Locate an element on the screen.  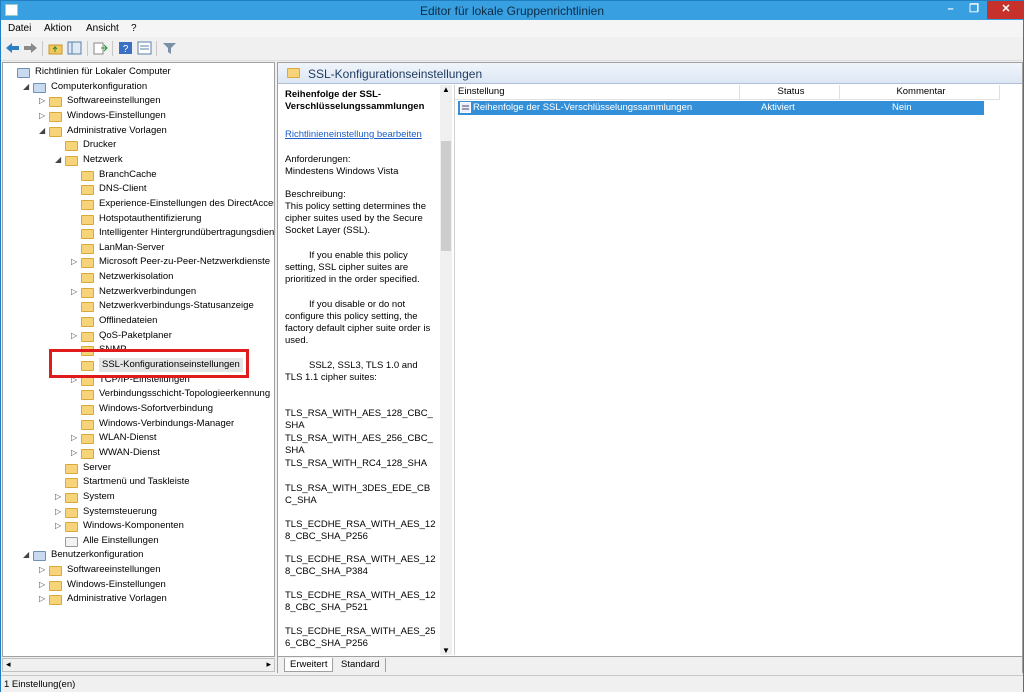
tree-item: ◢ Computerkonfiguration is located at coordinates (138, 87).